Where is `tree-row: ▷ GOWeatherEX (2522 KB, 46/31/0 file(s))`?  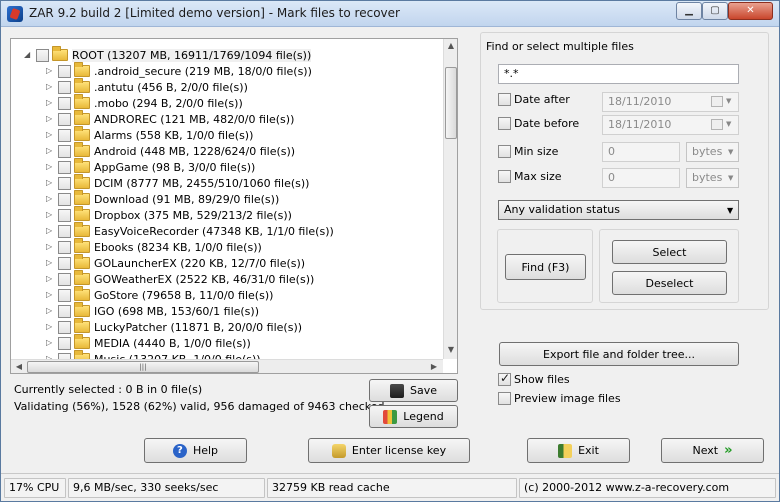 tree-row: ▷ GOWeatherEX (2522 KB, 46/31/0 file(s)) is located at coordinates (180, 278).